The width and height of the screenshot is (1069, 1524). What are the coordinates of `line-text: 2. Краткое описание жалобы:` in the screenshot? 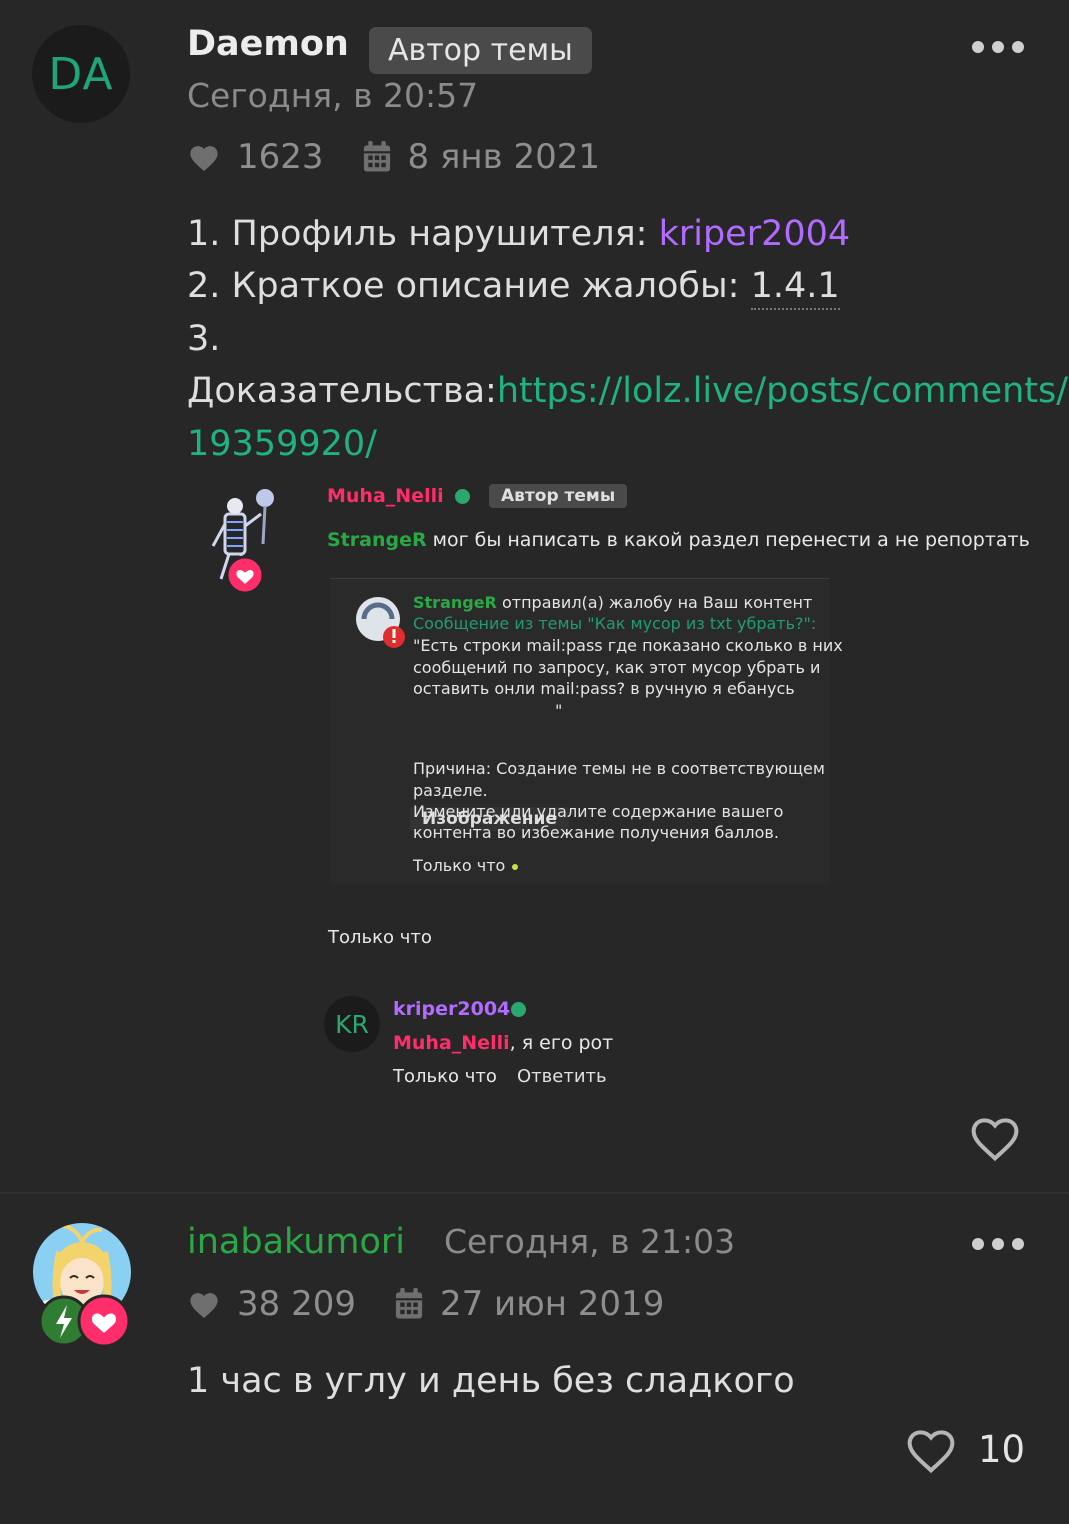 It's located at (469, 286).